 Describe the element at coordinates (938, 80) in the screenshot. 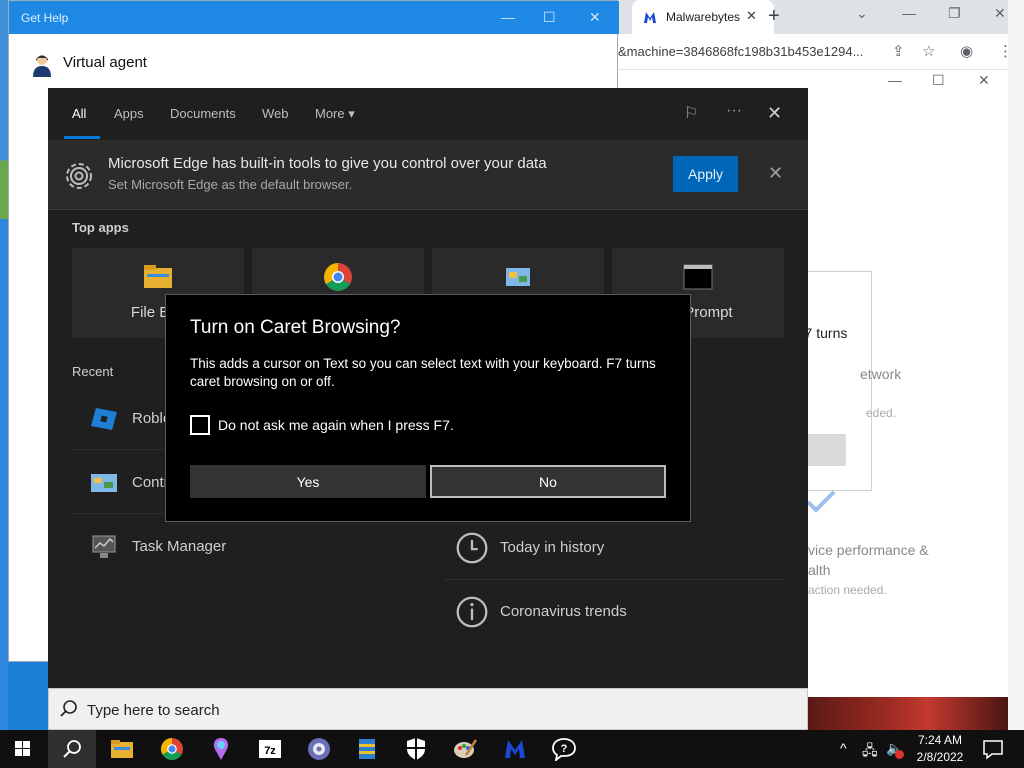

I see `inner-maximize-button: ☐` at that location.